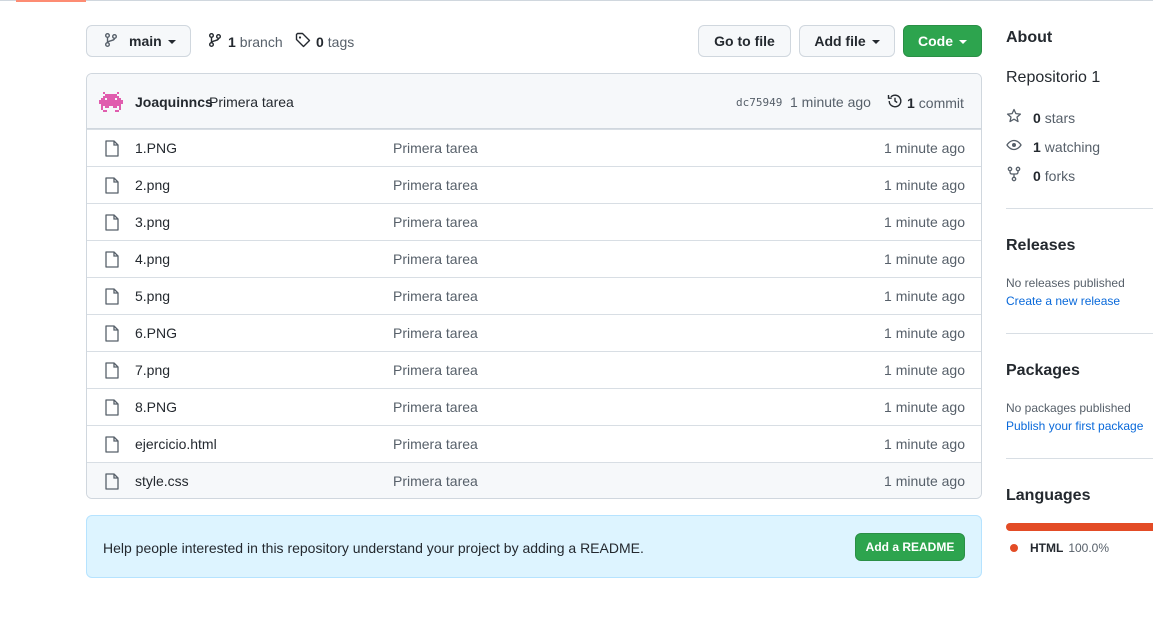 The height and width of the screenshot is (625, 1153). Describe the element at coordinates (1048, 495) in the screenshot. I see `languages-heading: Languages` at that location.